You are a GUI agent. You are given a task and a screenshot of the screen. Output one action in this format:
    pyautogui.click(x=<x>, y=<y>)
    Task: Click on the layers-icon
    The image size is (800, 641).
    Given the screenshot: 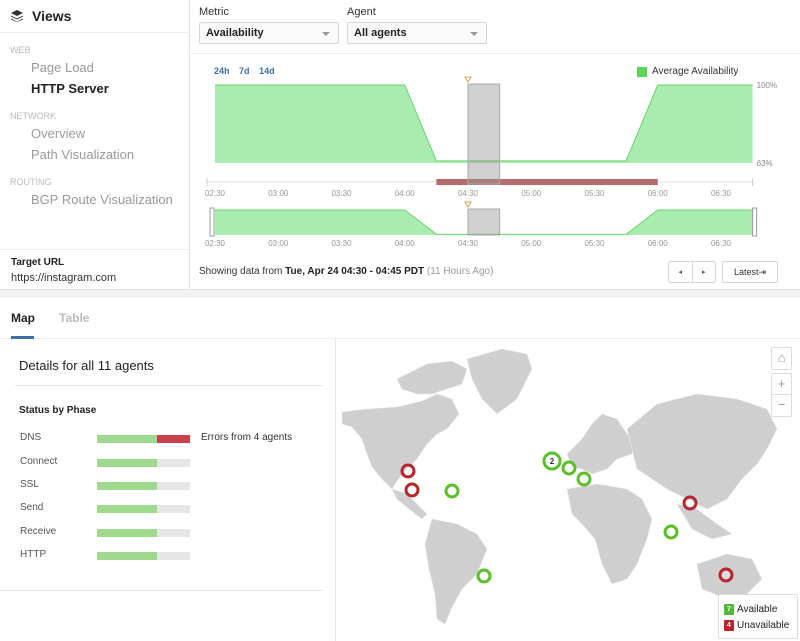 What is the action you would take?
    pyautogui.click(x=17, y=16)
    